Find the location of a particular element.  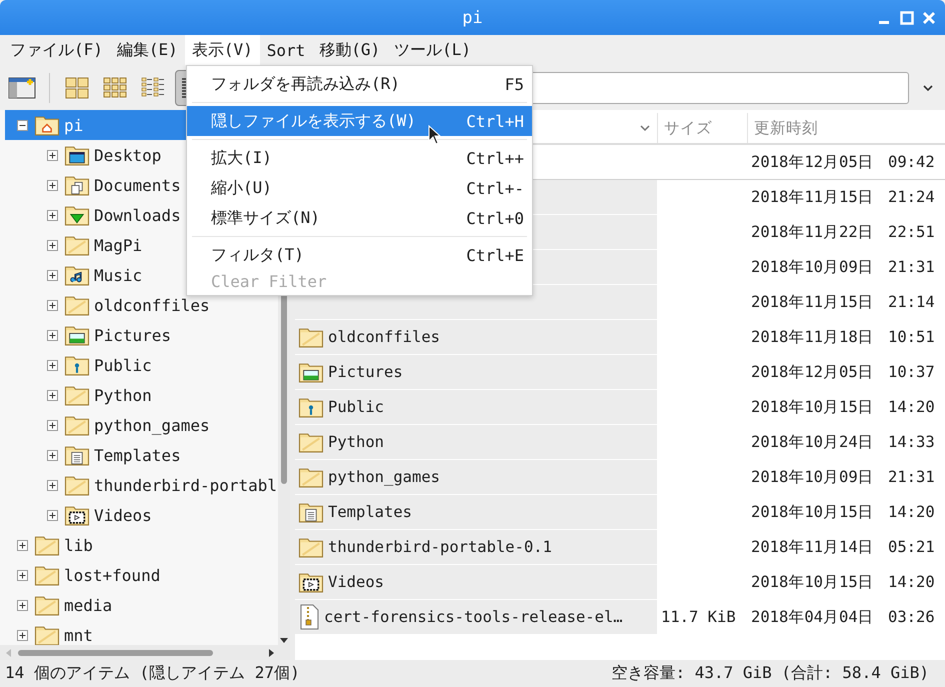

menu-option: 隠しファイルを表示する(W) Ctrl+H is located at coordinates (359, 121).